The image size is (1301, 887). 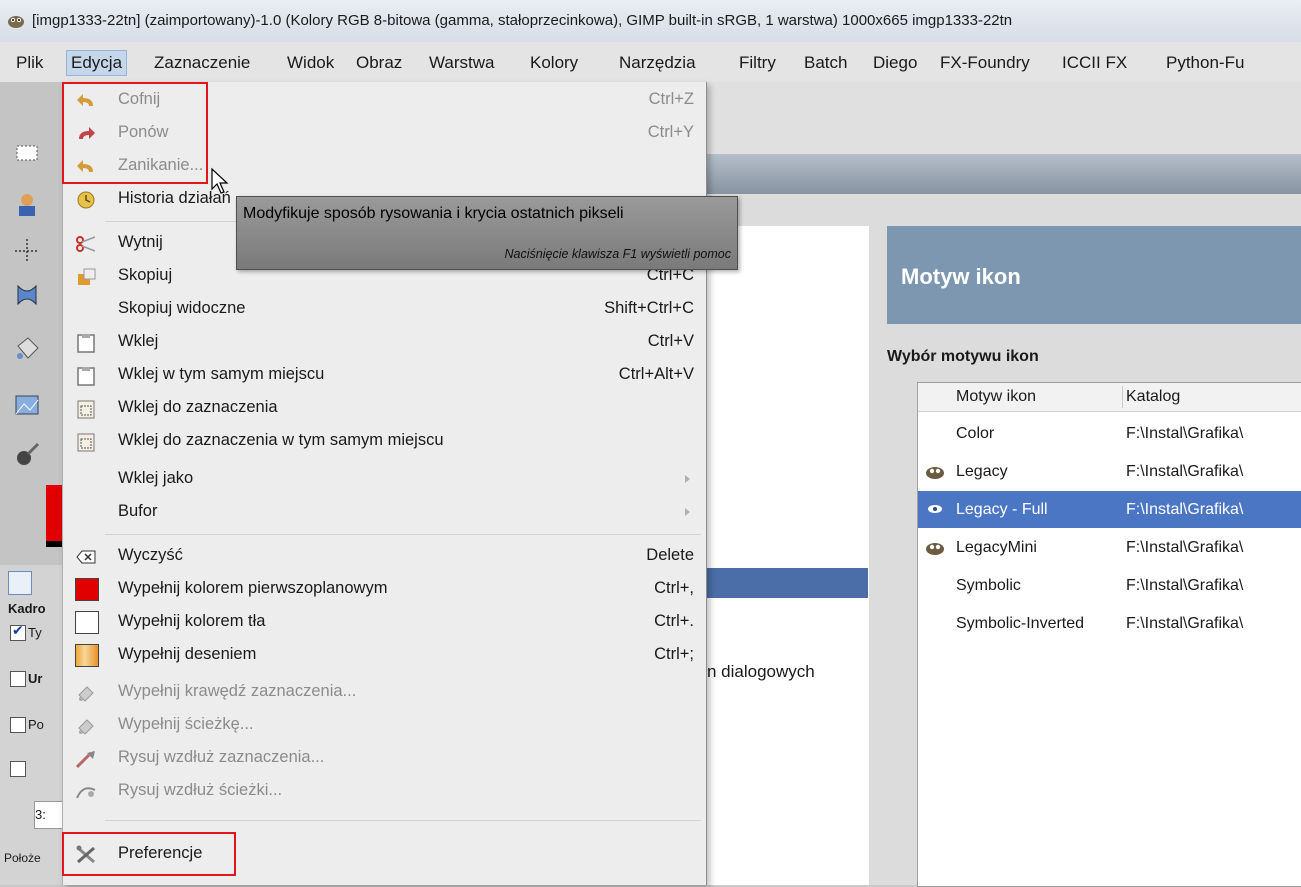 I want to click on preferences-category-selected, so click(x=786, y=583).